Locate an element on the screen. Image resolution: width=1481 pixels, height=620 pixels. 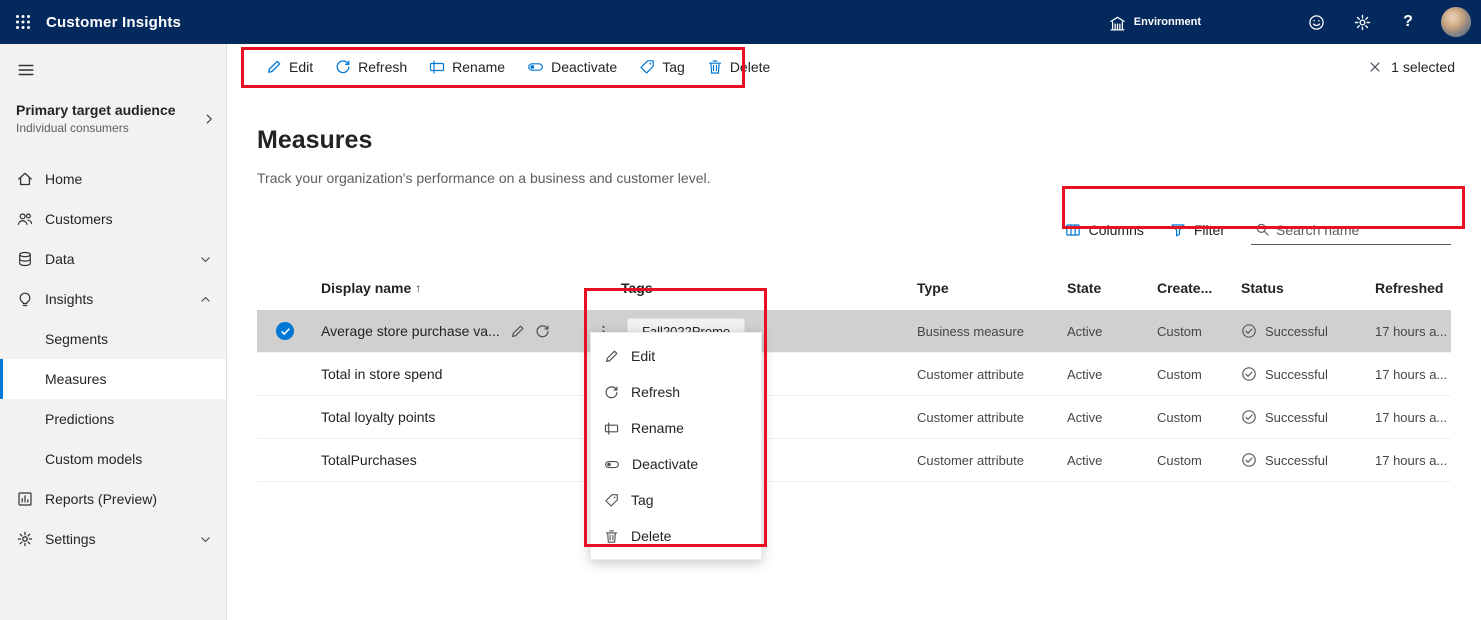
context-menu-refresh: Refresh is located at coordinates (676, 392).